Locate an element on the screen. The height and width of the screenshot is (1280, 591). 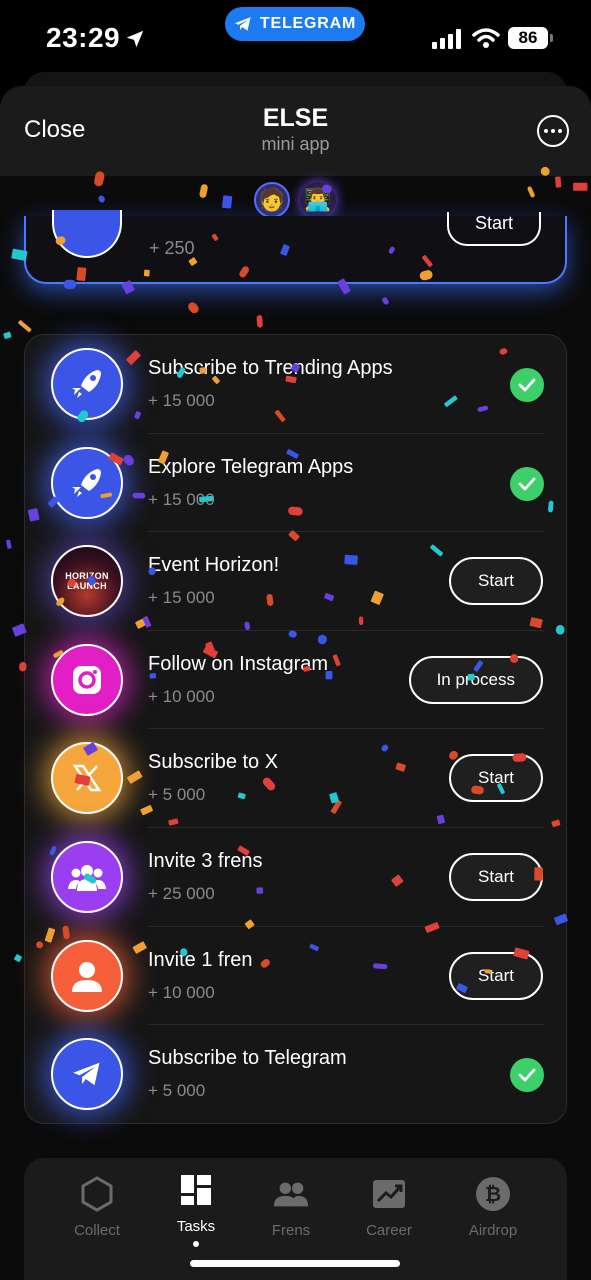
nav-label: Career is located at coordinates (389, 1230).